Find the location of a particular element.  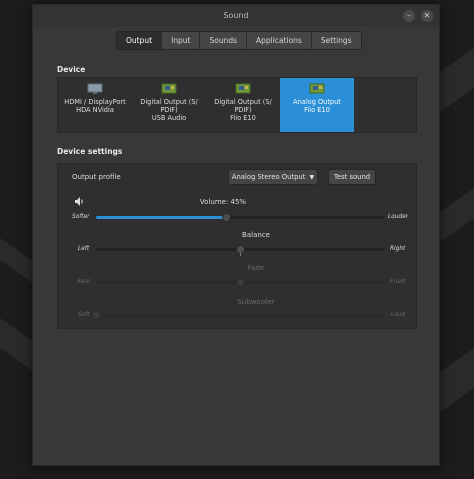

device-line3: Fiio E10 is located at coordinates (243, 118).